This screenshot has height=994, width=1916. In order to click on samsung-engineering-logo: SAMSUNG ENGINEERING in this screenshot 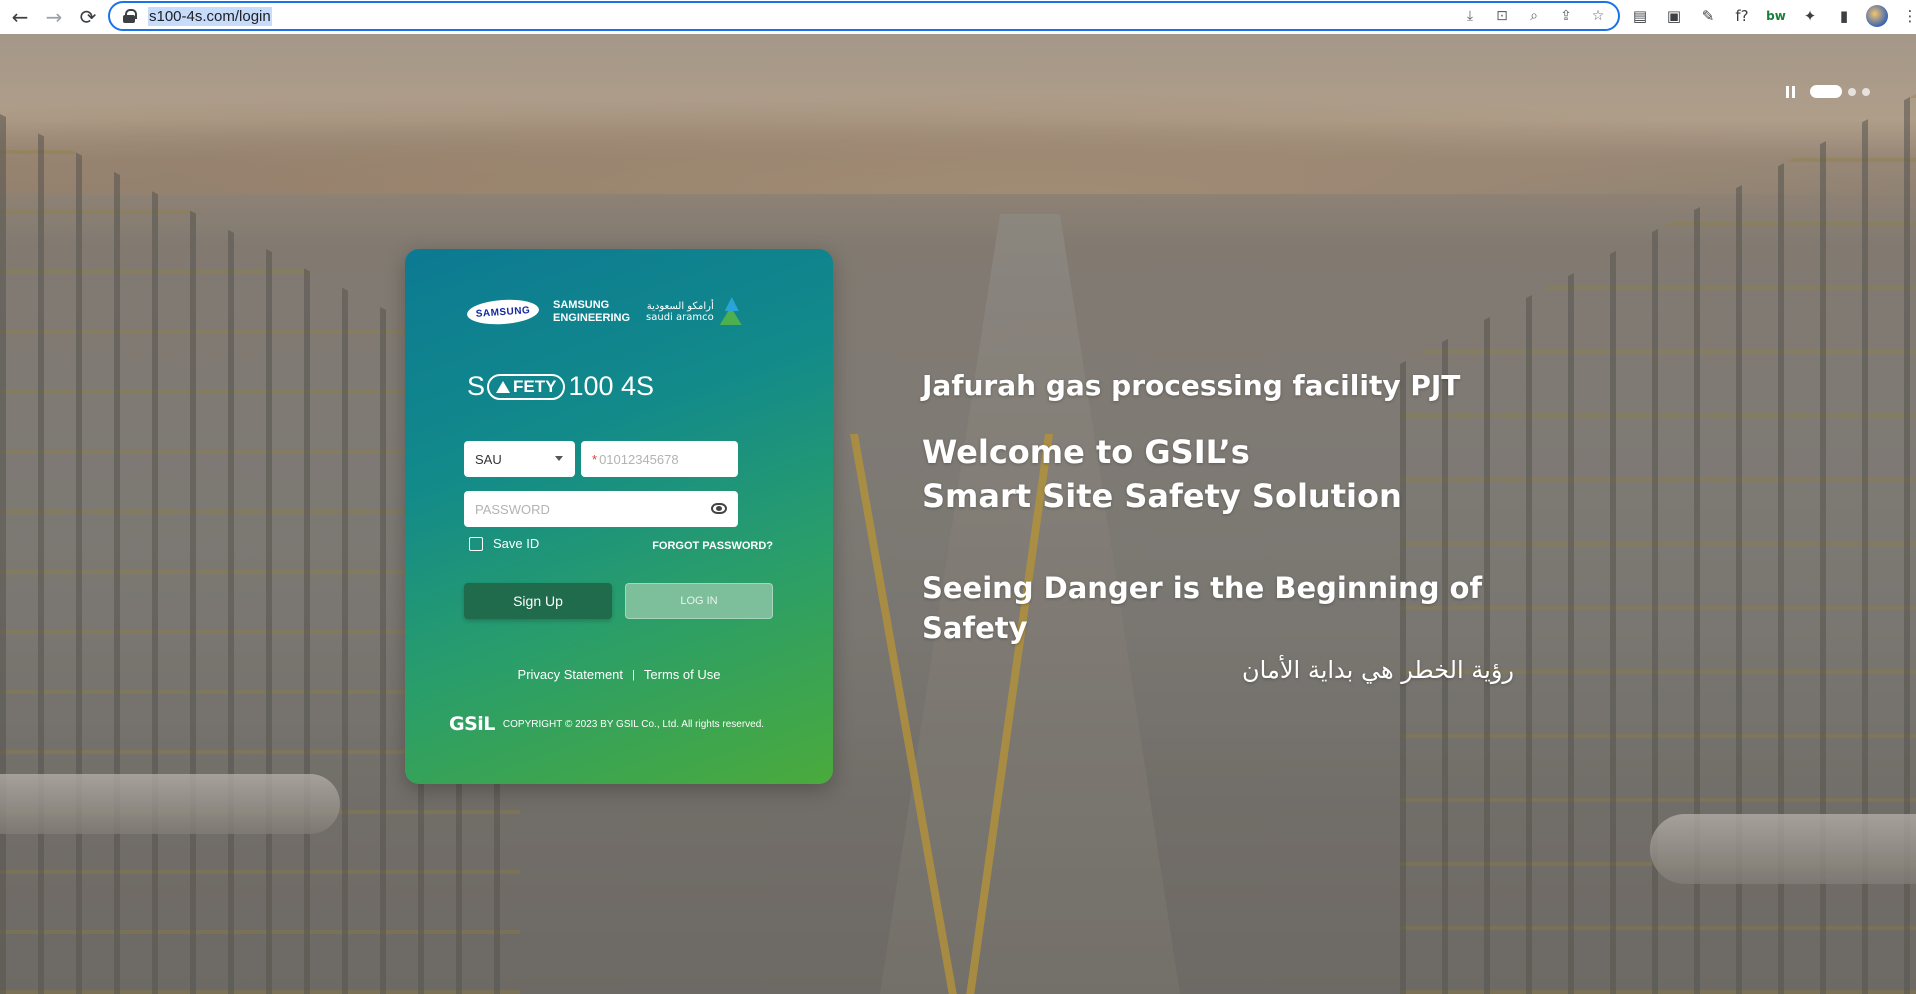, I will do `click(592, 311)`.